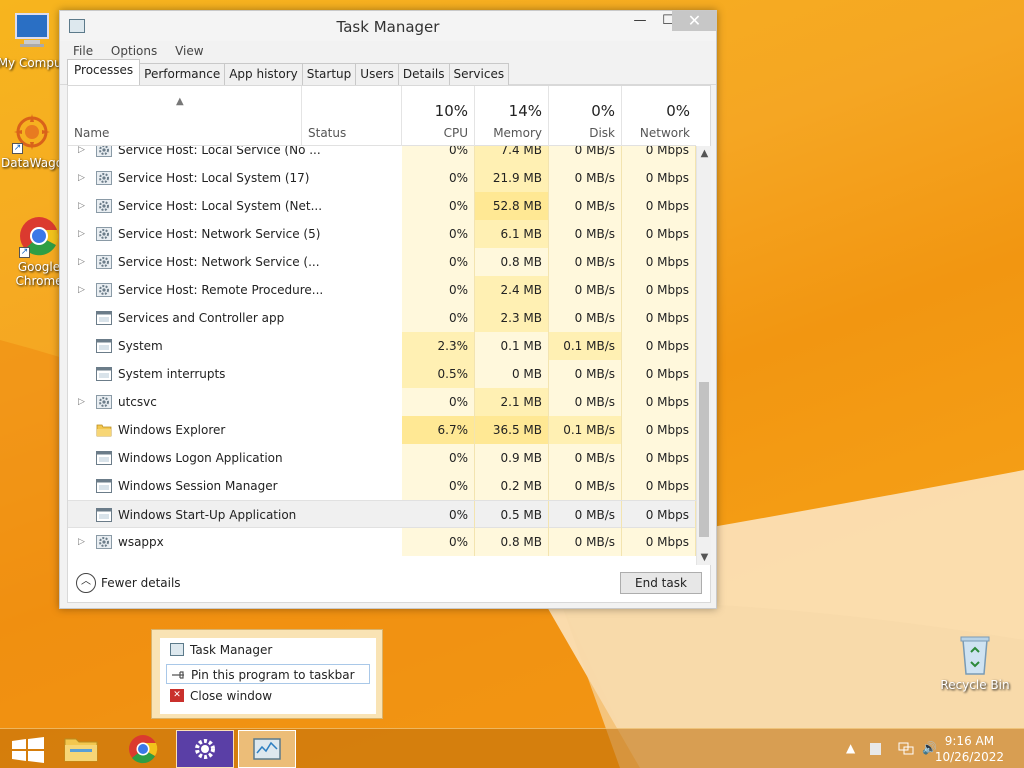 Image resolution: width=1024 pixels, height=768 pixels. What do you see at coordinates (438, 116) in the screenshot?
I see `column-header-cpu: 10% CPU` at bounding box center [438, 116].